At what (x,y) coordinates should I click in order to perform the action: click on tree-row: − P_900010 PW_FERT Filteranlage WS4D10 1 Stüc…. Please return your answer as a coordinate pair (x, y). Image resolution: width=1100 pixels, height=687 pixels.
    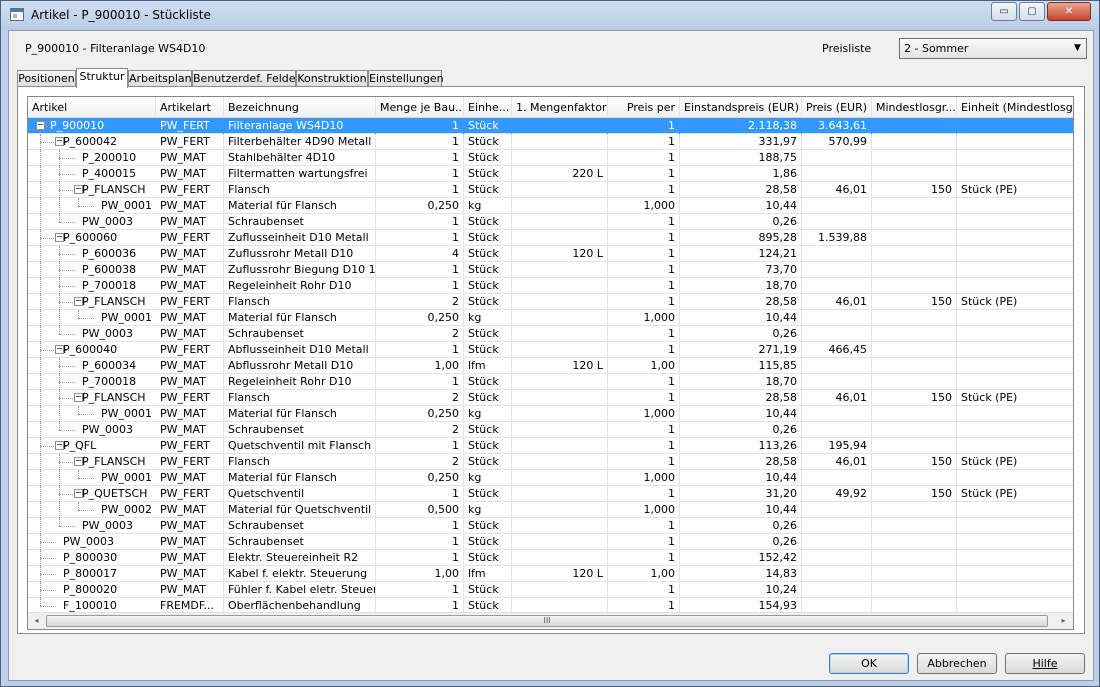
    Looking at the image, I should click on (550, 126).